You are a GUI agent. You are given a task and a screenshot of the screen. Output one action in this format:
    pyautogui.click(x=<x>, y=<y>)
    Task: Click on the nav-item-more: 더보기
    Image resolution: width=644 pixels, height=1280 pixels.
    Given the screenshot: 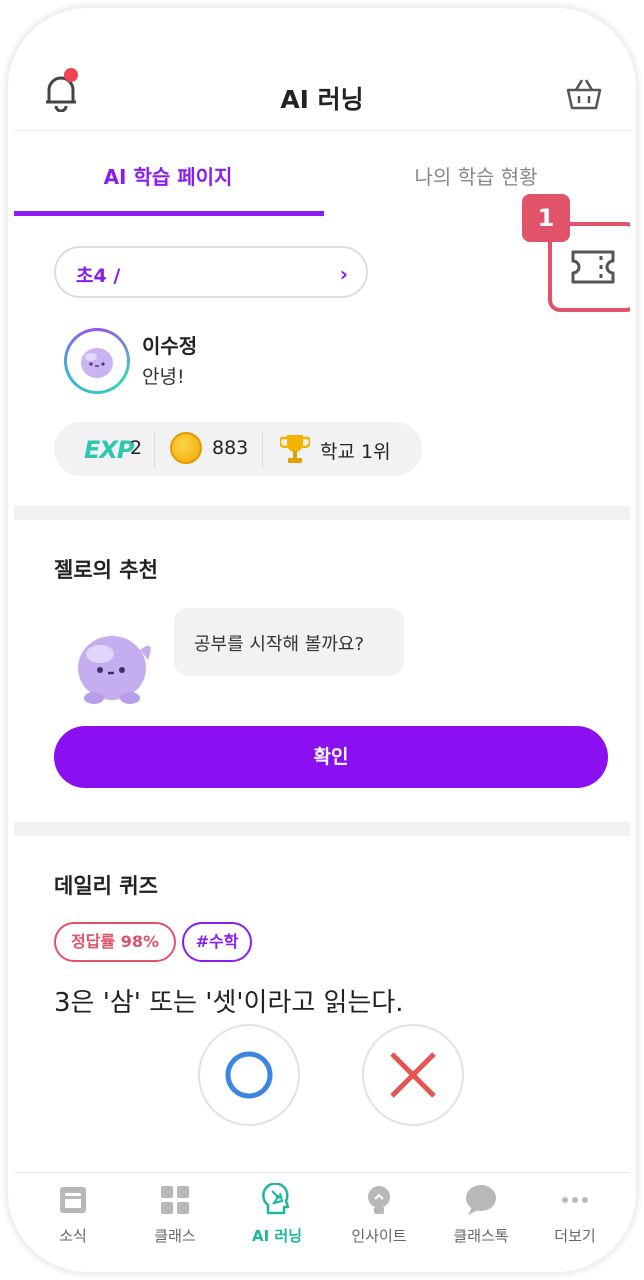 What is the action you would take?
    pyautogui.click(x=575, y=1222)
    